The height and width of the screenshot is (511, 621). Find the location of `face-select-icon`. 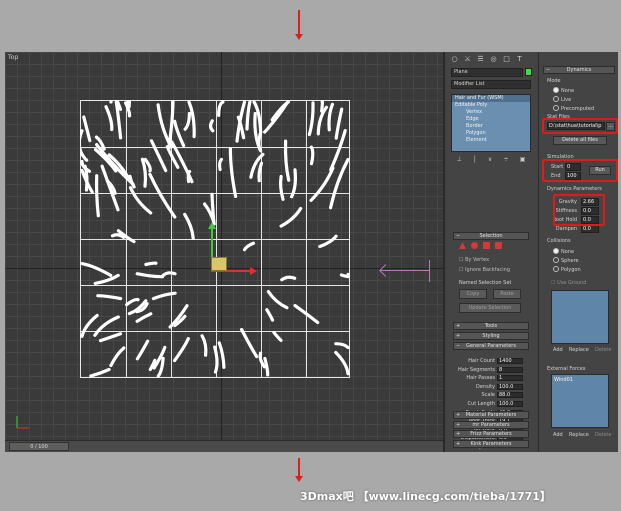

face-select-icon is located at coordinates (474, 245).